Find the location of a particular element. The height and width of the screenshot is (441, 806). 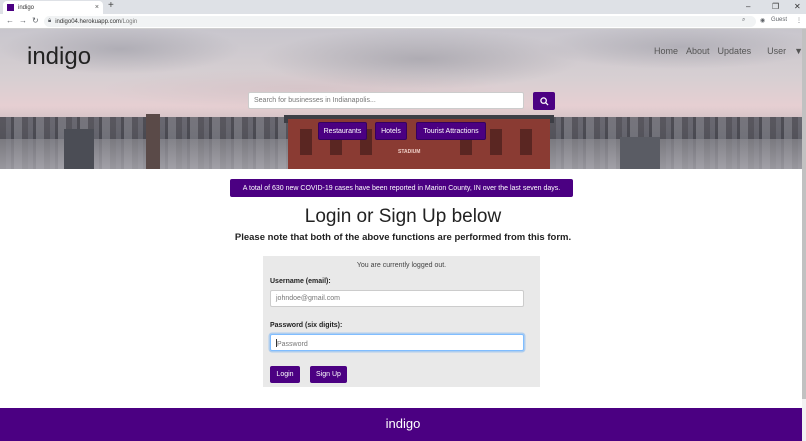

tower is located at coordinates (153, 141).